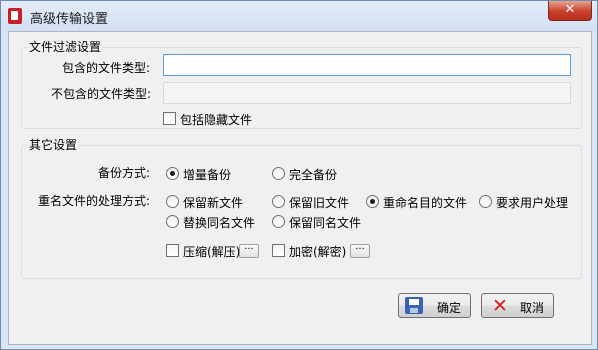  I want to click on radio-label: 保留旧文件, so click(319, 203).